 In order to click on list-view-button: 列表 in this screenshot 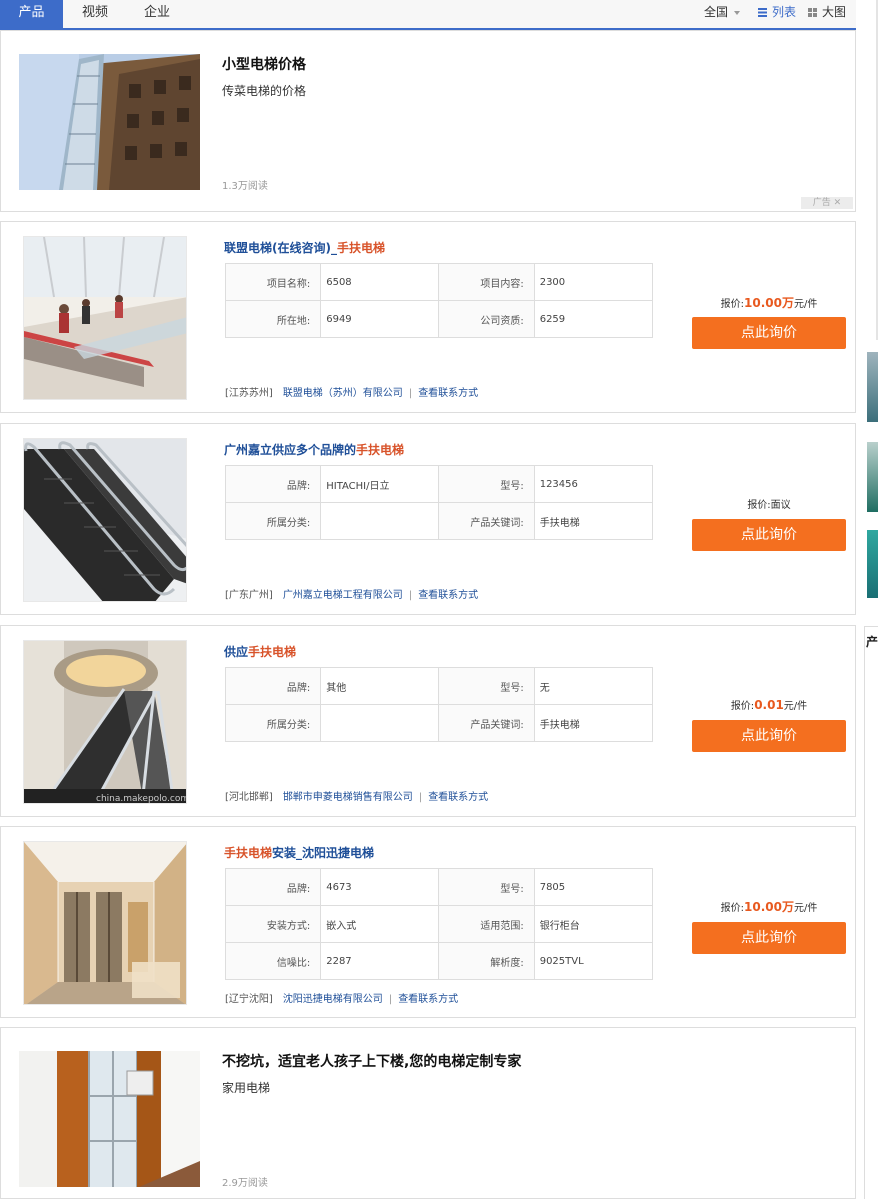, I will do `click(777, 13)`.